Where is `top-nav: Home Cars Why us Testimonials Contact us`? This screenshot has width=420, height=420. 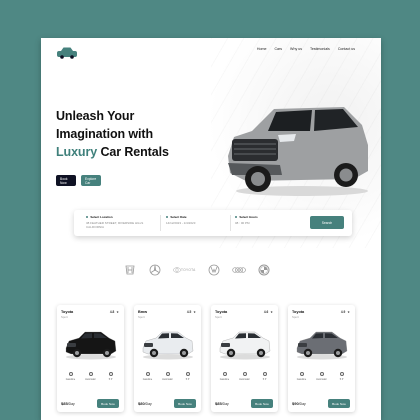 top-nav: Home Cars Why us Testimonials Contact us is located at coordinates (306, 49).